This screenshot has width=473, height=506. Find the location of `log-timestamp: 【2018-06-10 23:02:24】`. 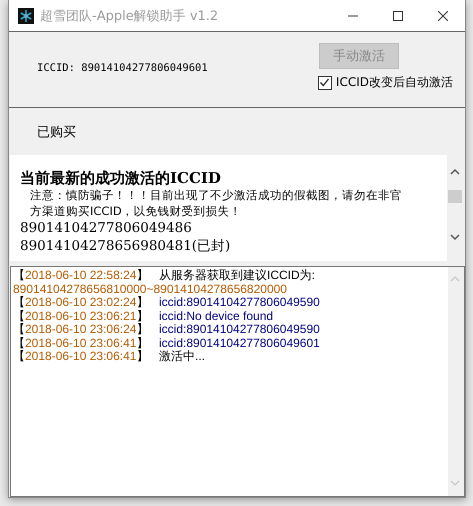

log-timestamp: 【2018-06-10 23:02:24】 is located at coordinates (81, 303).